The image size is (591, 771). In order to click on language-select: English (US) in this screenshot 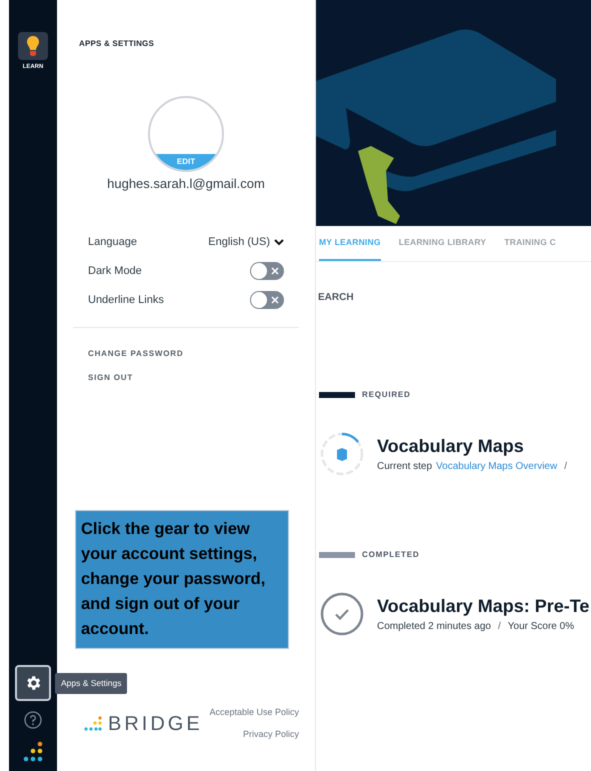, I will do `click(246, 242)`.